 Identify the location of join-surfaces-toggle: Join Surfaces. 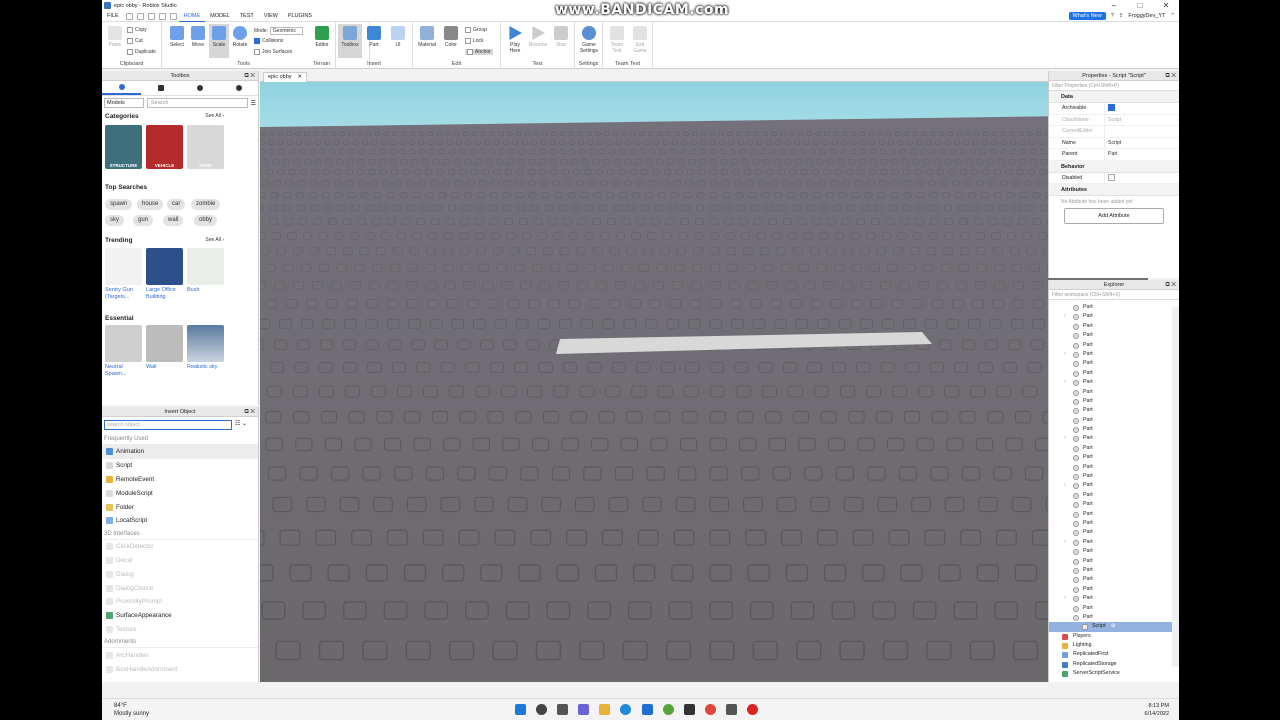
(273, 52).